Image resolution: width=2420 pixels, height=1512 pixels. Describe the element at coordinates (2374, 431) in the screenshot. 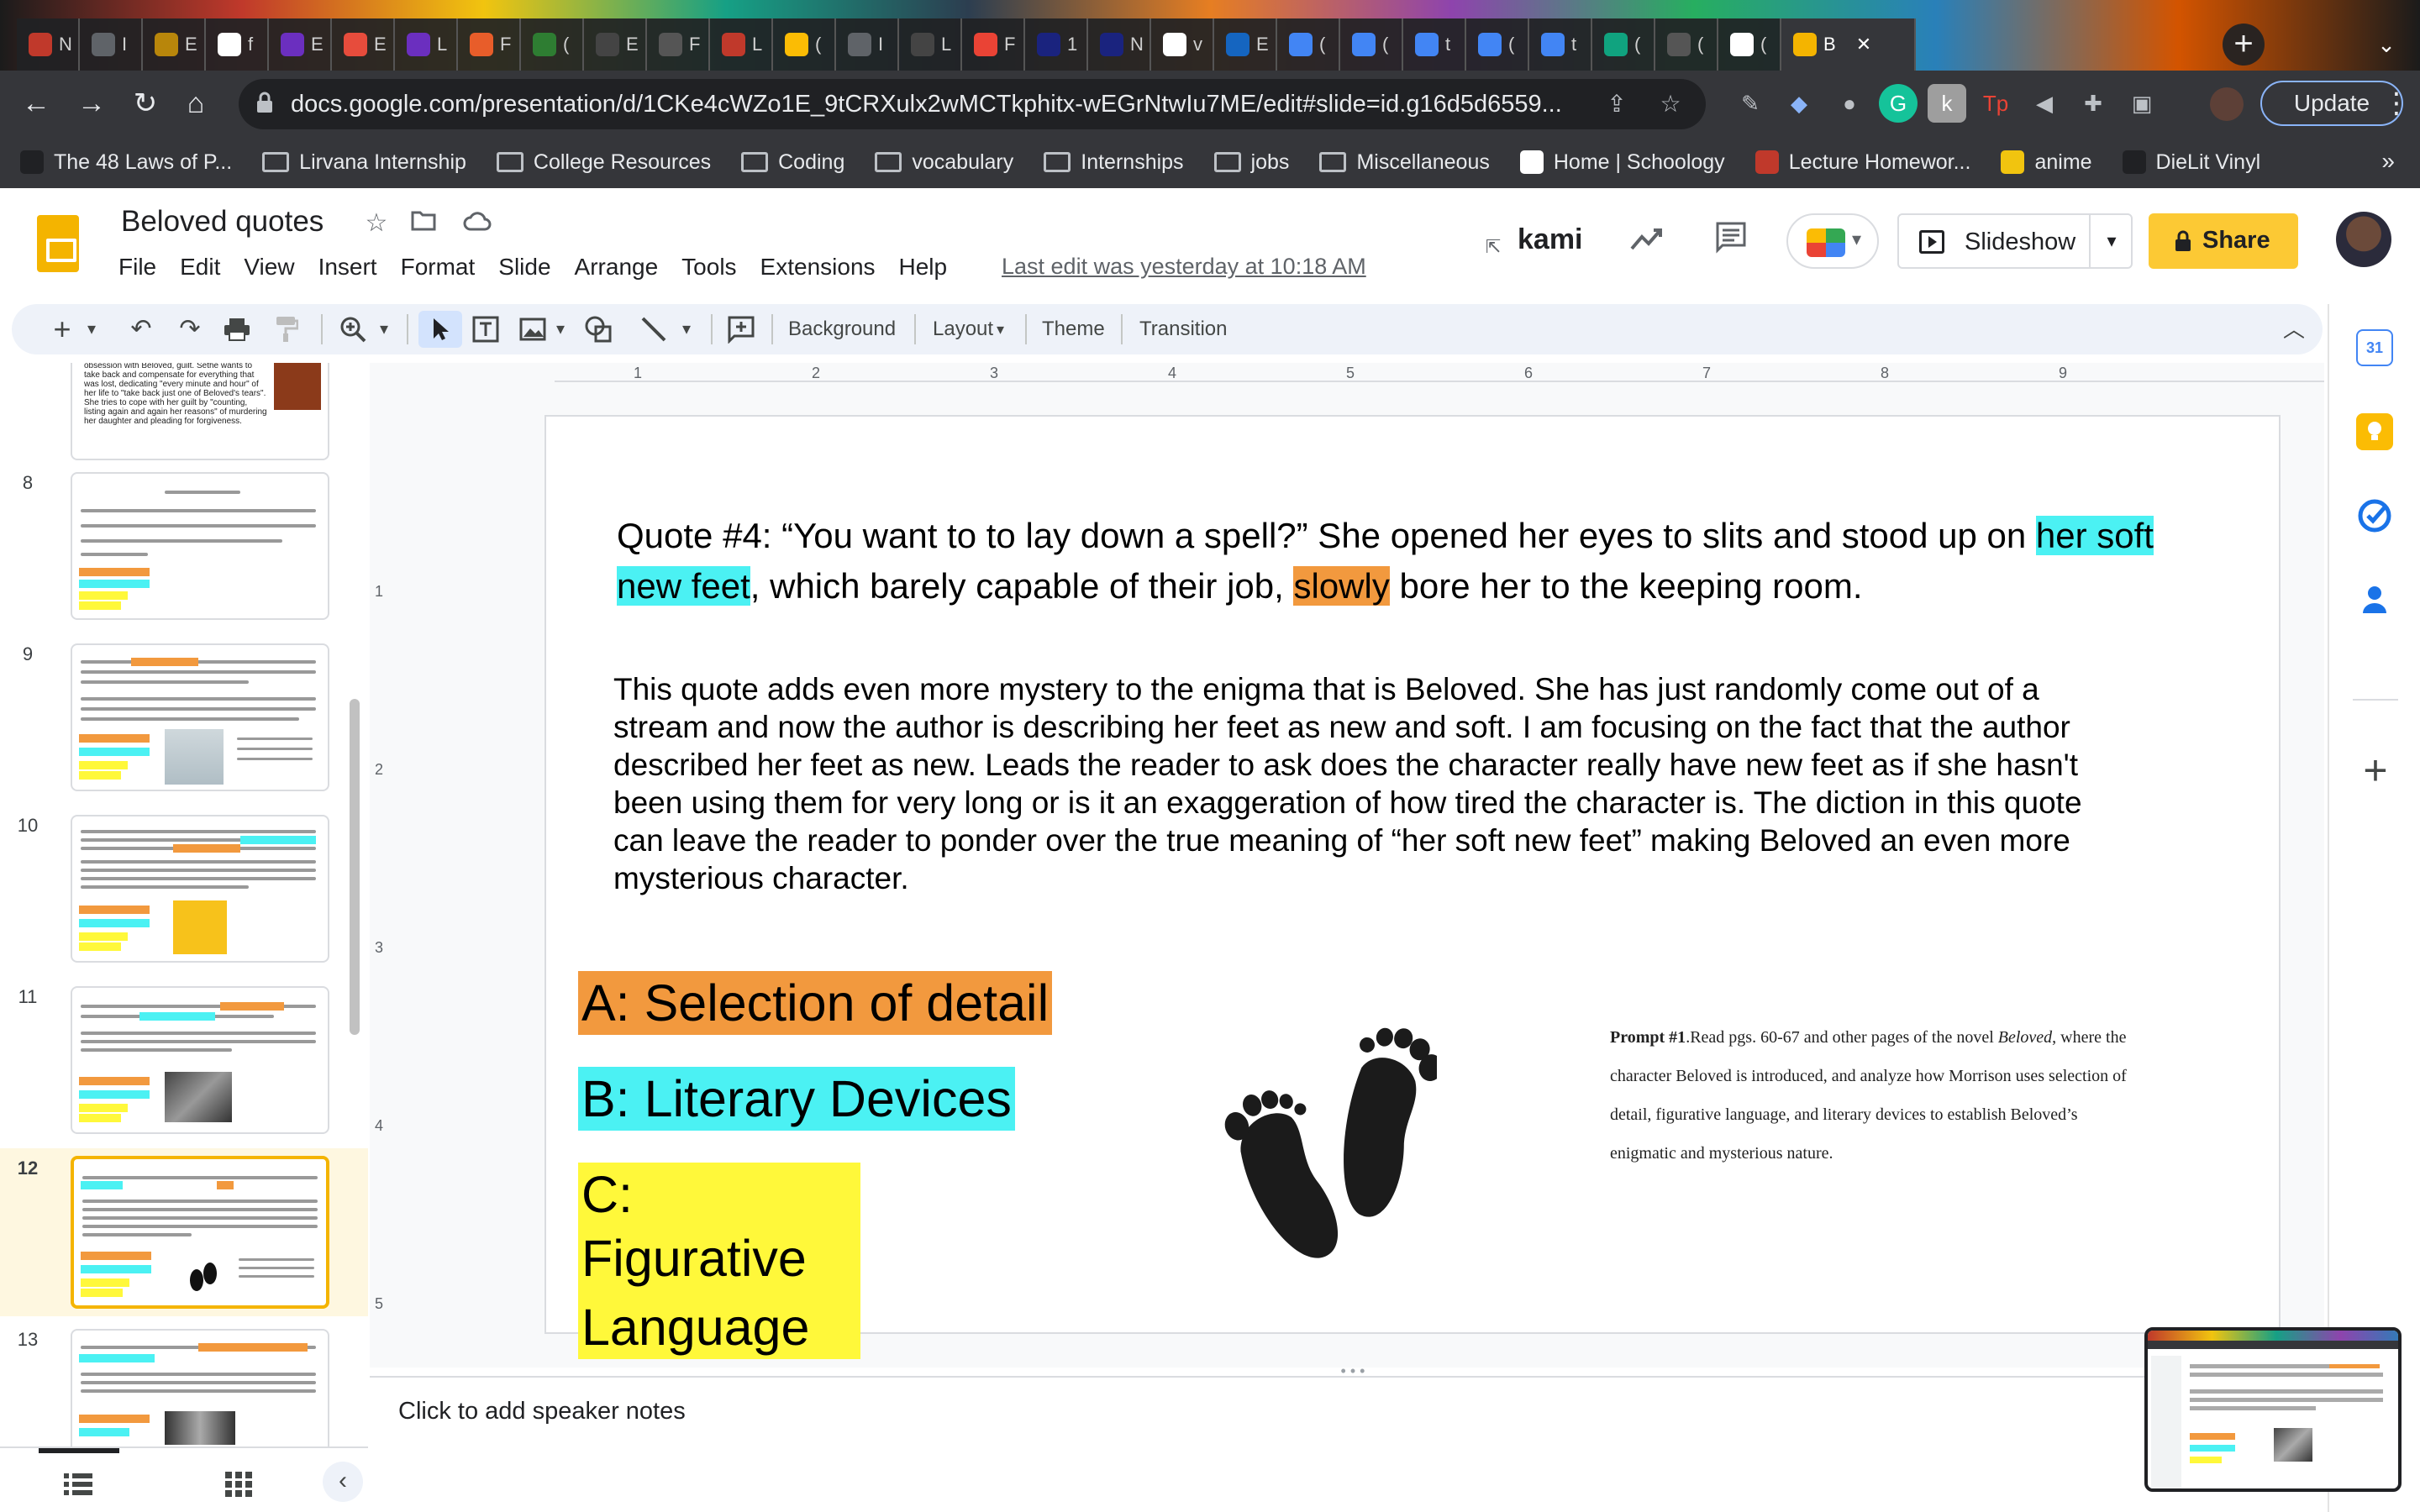

I see `keep-icon` at that location.